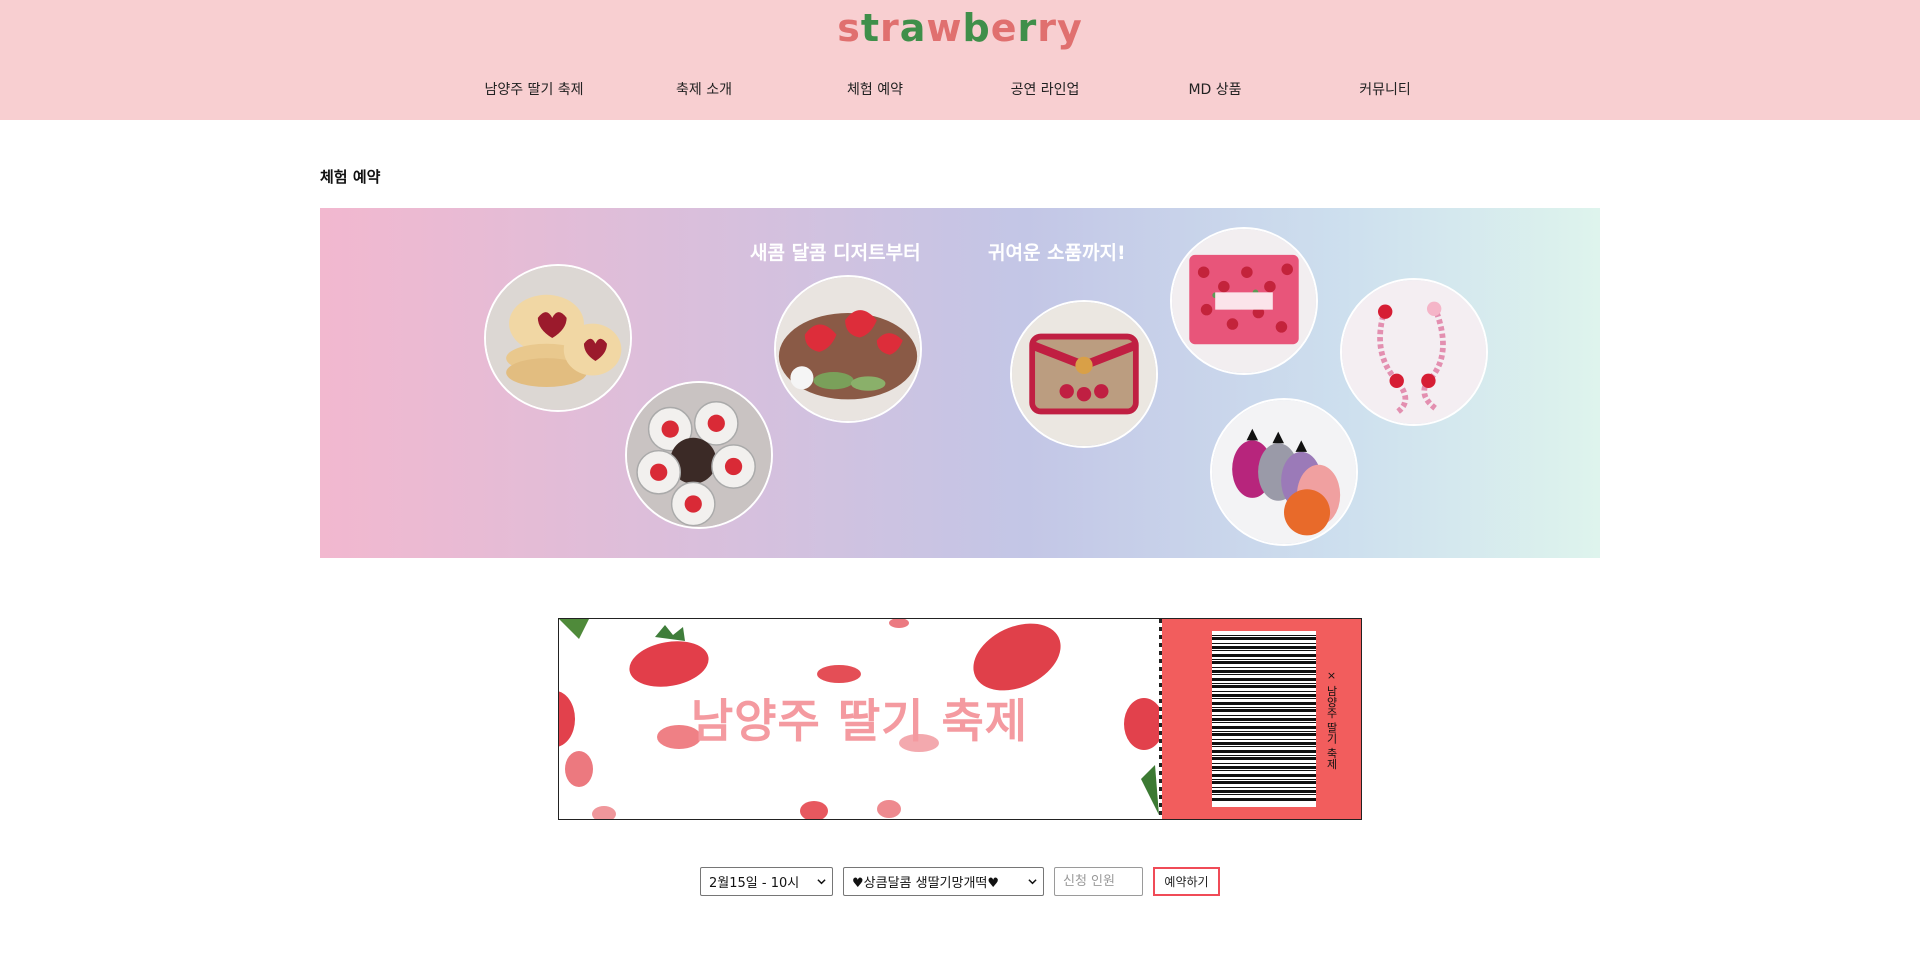 The height and width of the screenshot is (953, 1920). I want to click on festival-ticket: 남양주 딸기 축제 × 남양주 딸기 축제, so click(960, 719).